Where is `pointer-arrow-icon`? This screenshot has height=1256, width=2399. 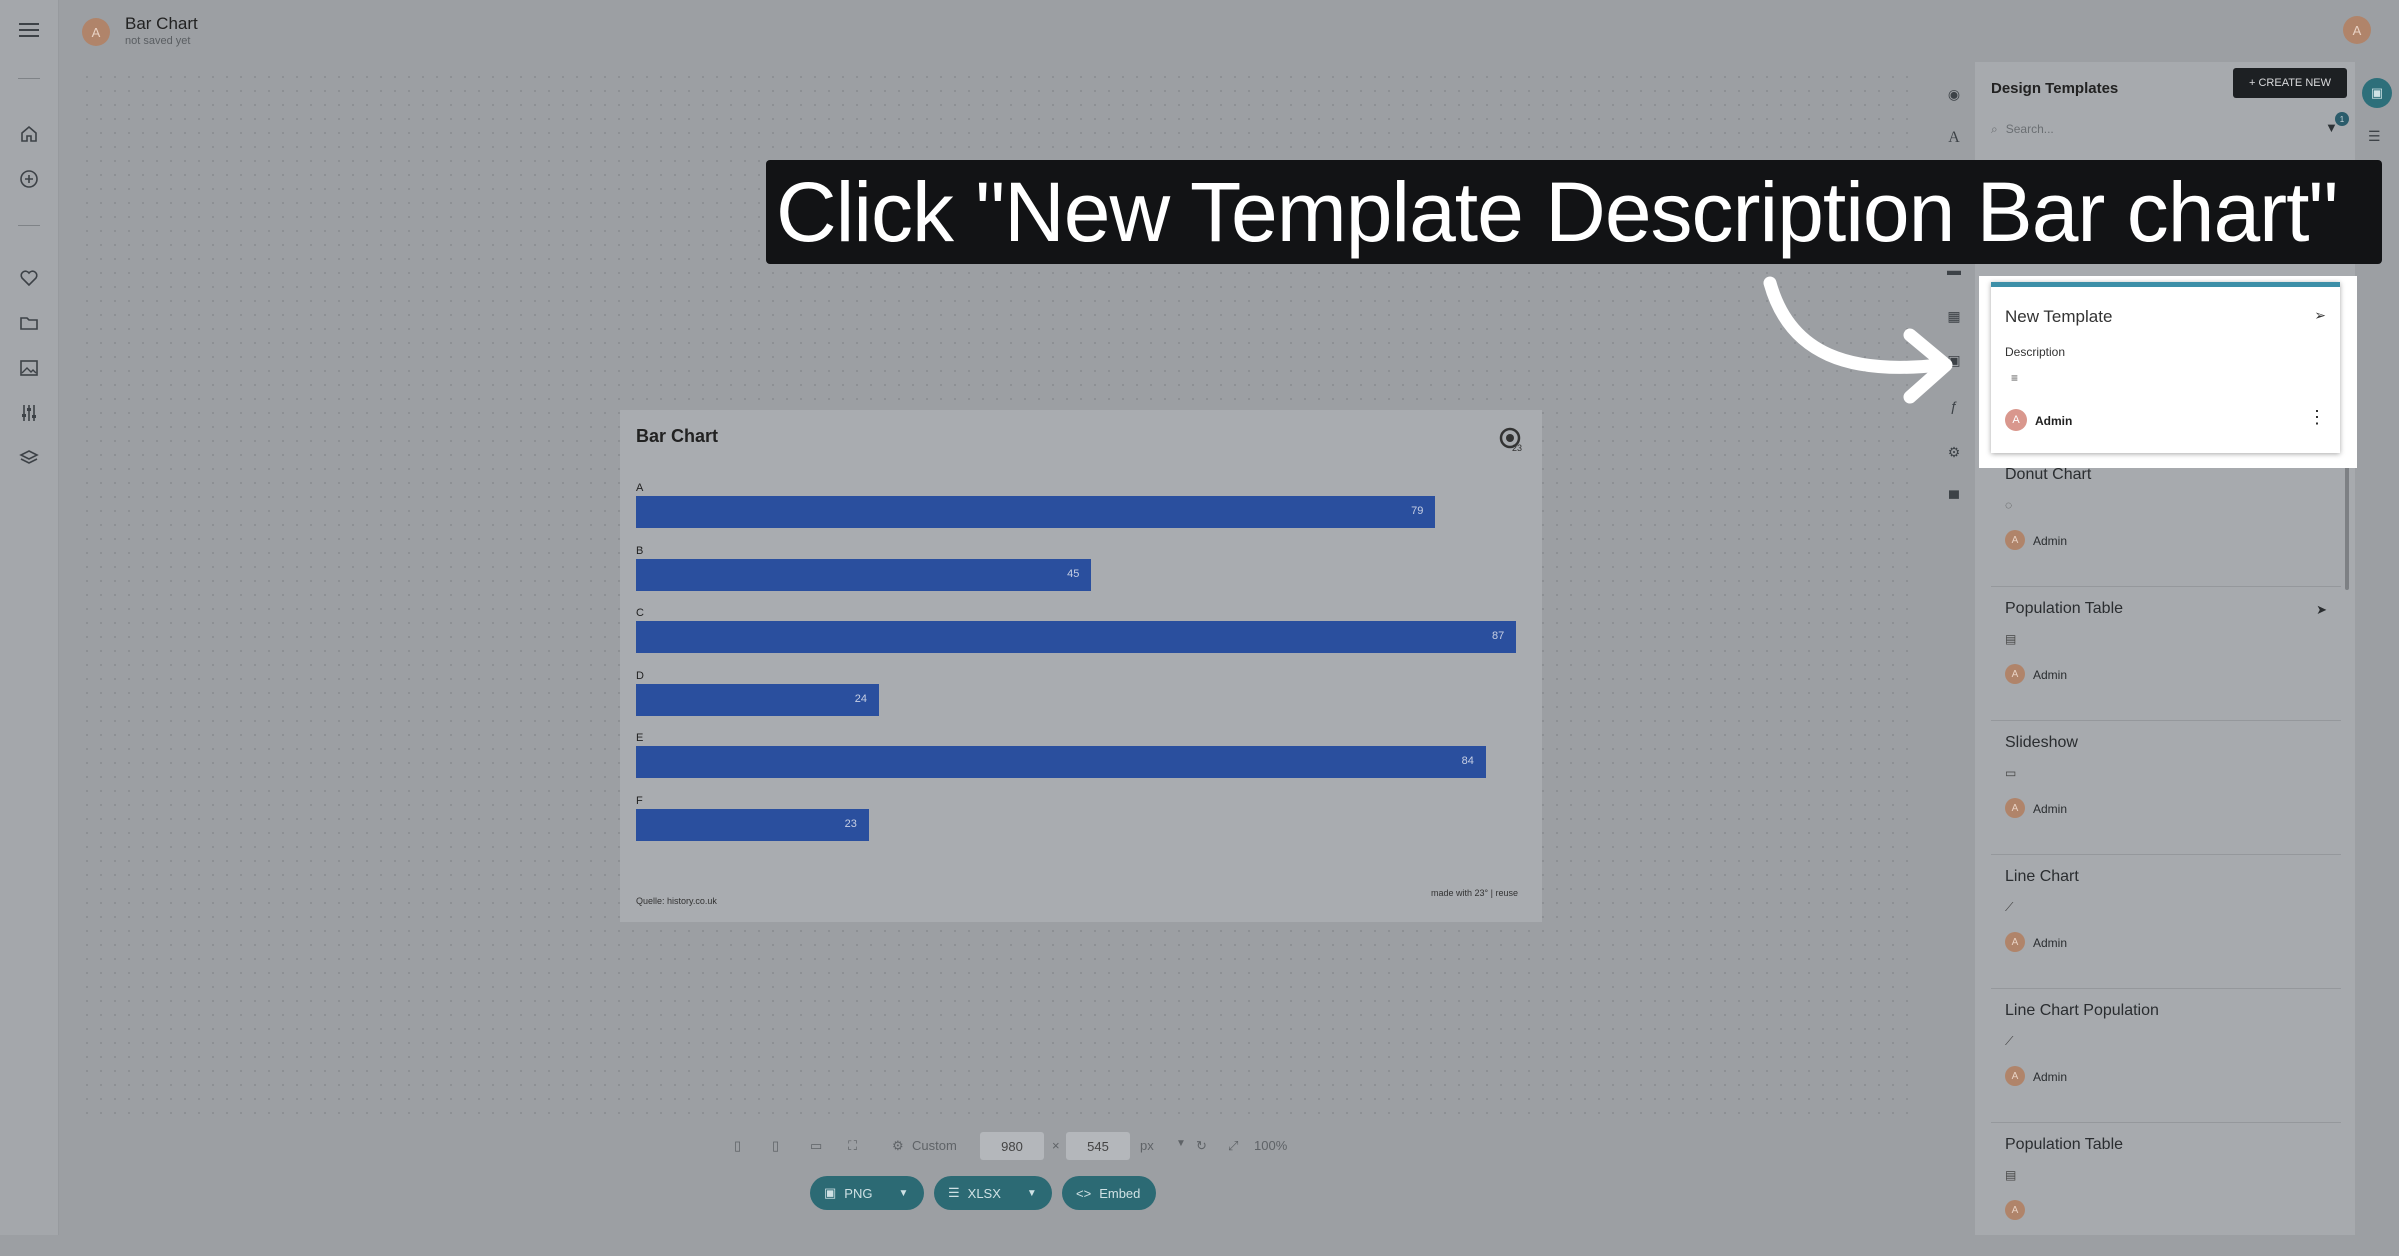 pointer-arrow-icon is located at coordinates (1858, 340).